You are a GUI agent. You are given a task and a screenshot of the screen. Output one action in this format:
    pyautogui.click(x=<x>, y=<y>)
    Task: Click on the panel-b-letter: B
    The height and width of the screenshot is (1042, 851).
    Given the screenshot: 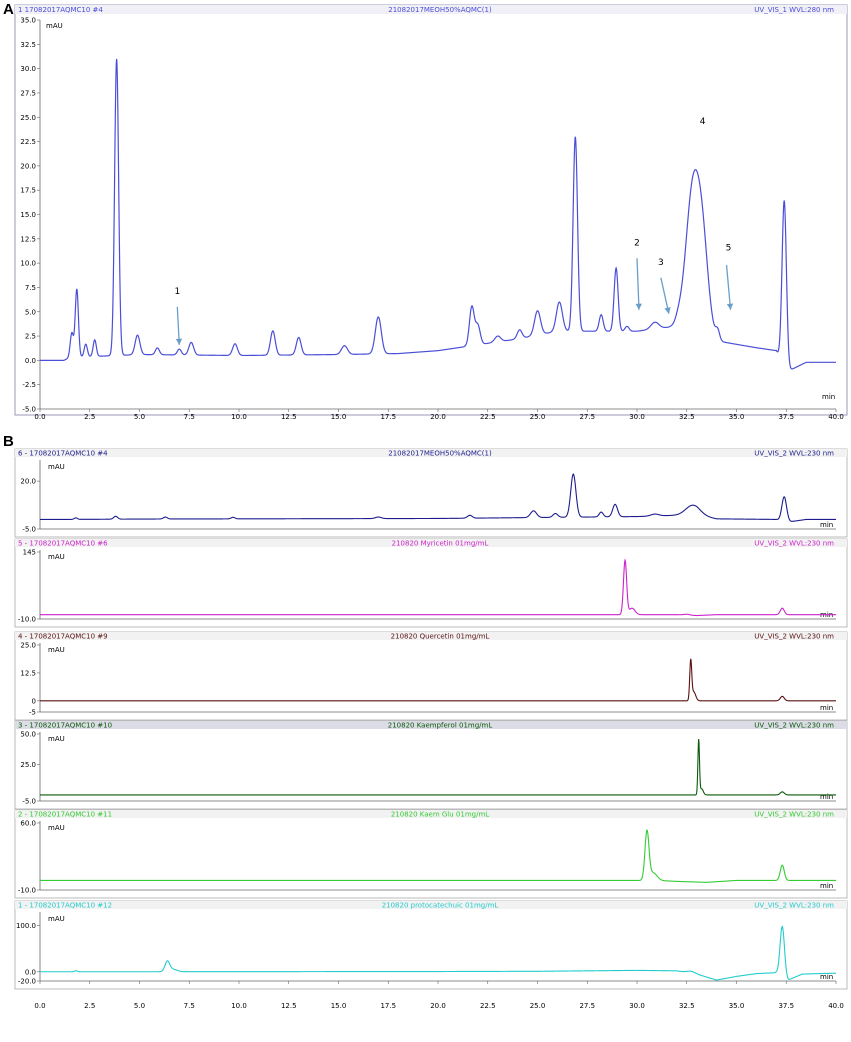 What is the action you would take?
    pyautogui.click(x=8, y=441)
    